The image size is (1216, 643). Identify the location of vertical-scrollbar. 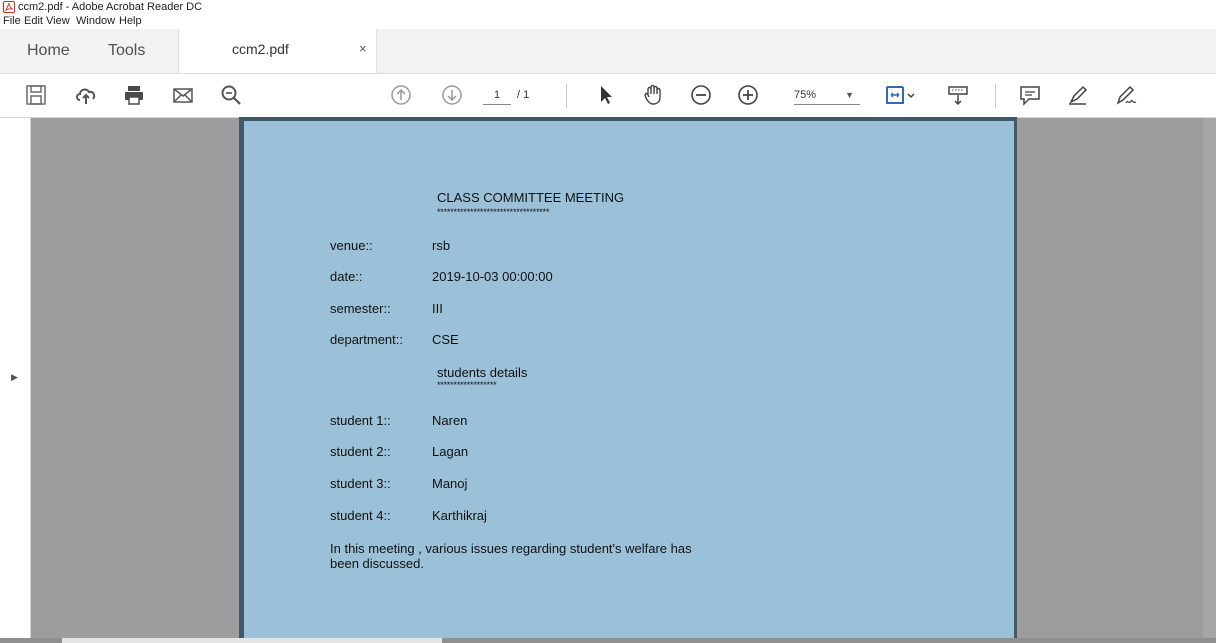
(1209, 380).